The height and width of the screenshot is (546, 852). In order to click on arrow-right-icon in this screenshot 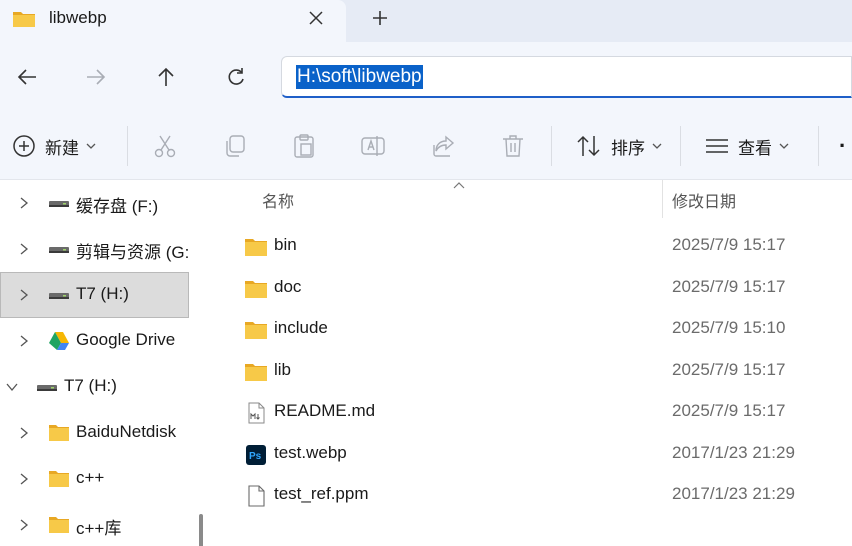, I will do `click(96, 77)`.